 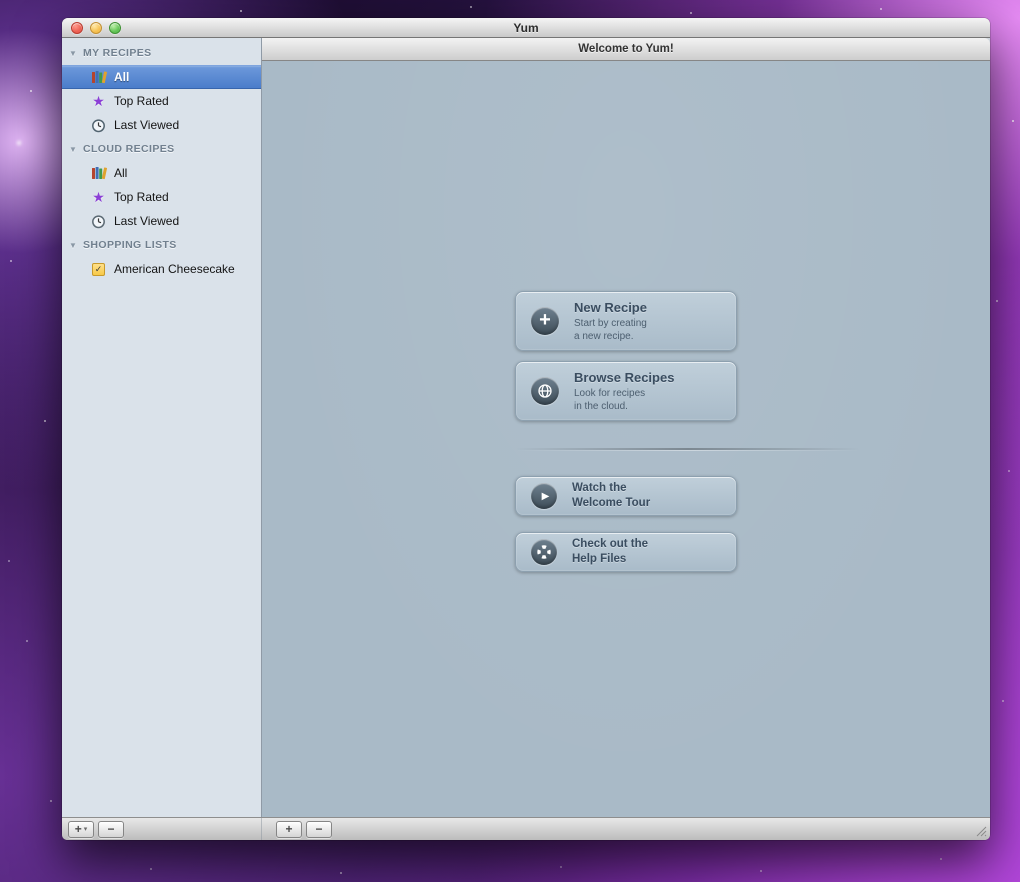 I want to click on window-title: Yum, so click(x=526, y=28).